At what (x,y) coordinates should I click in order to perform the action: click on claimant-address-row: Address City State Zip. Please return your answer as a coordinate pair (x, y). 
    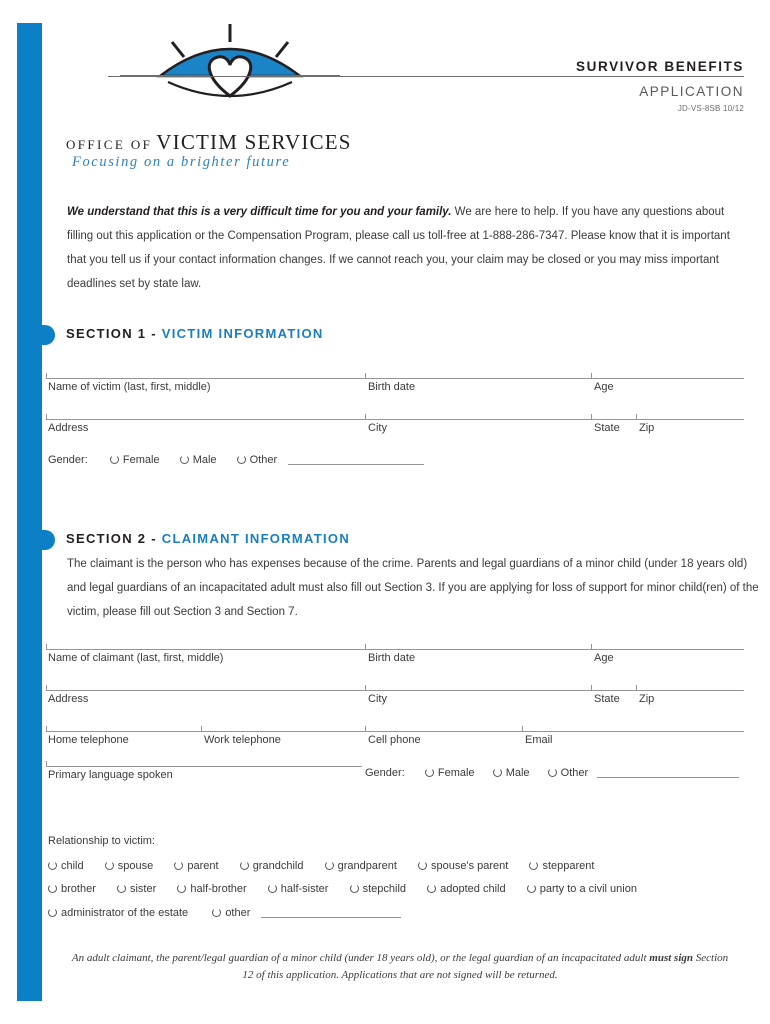
    Looking at the image, I should click on (395, 698).